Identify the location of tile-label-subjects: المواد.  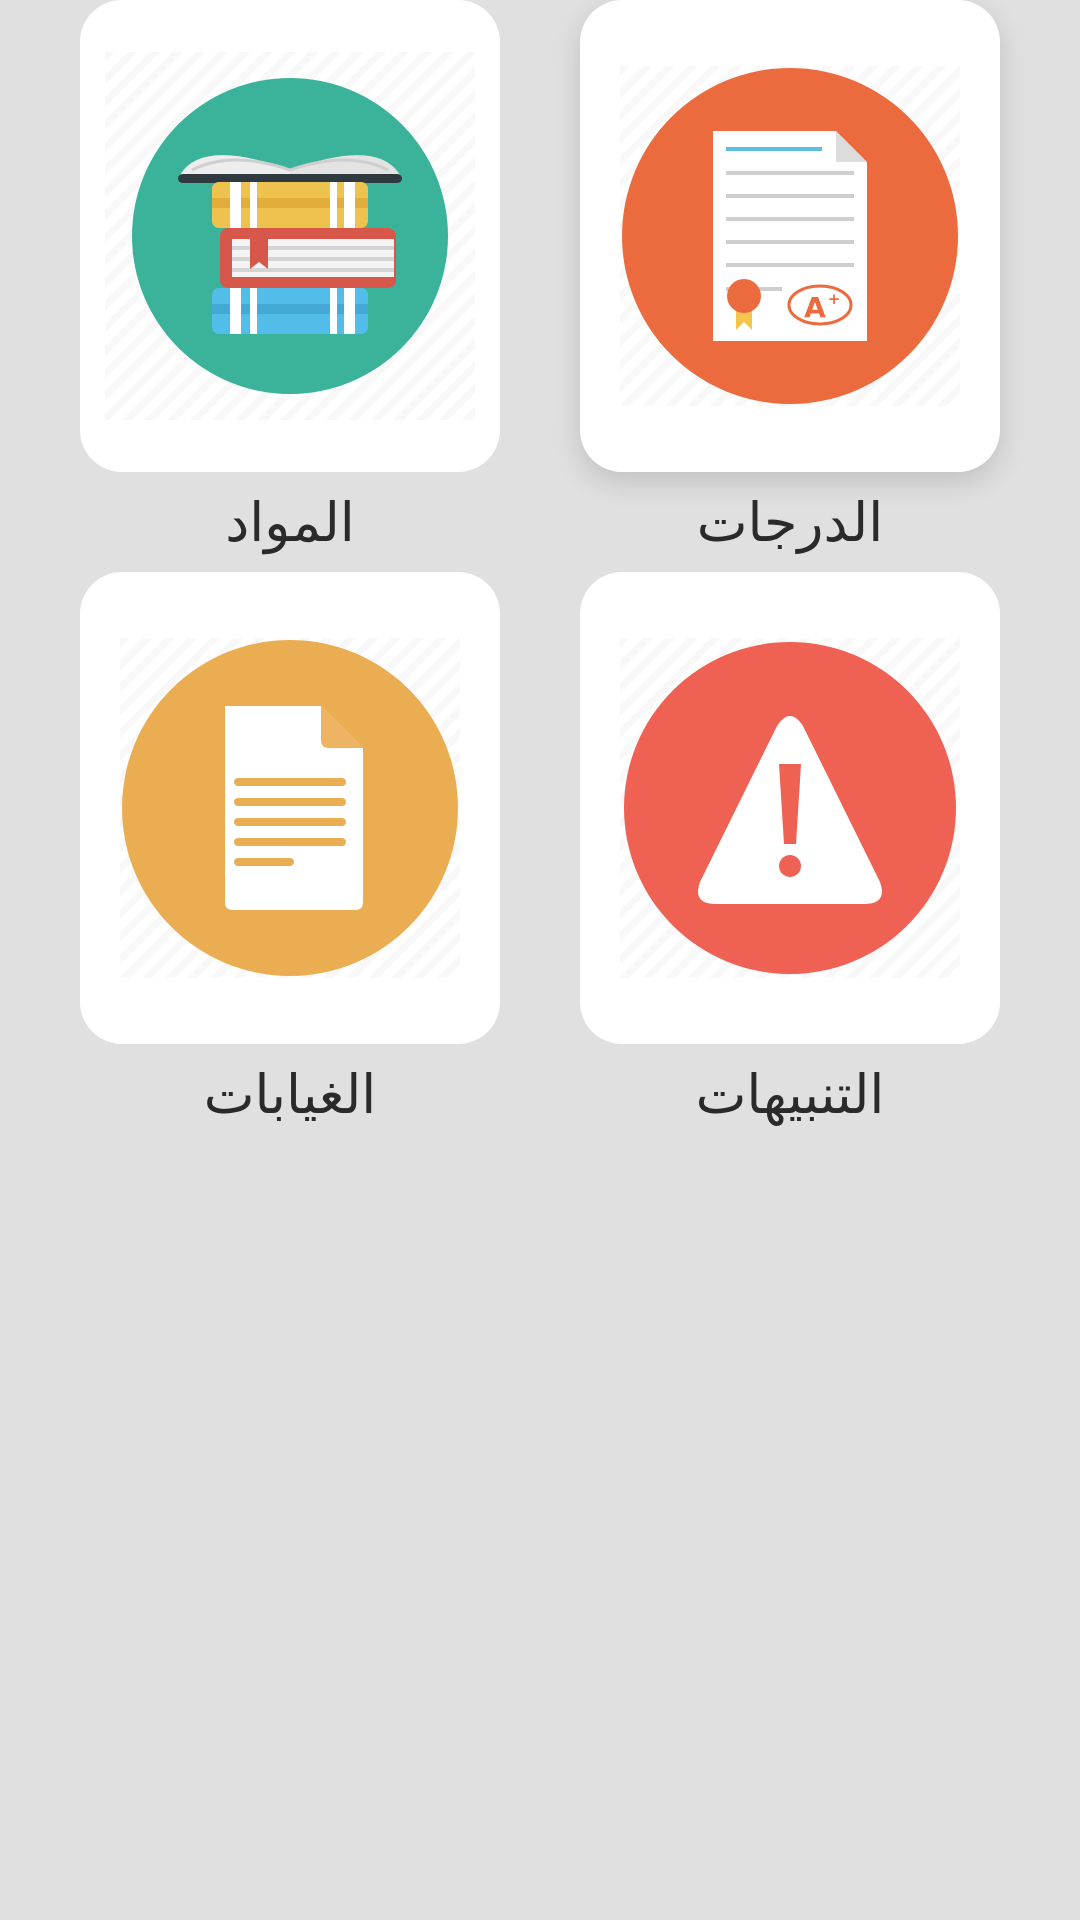
(290, 522).